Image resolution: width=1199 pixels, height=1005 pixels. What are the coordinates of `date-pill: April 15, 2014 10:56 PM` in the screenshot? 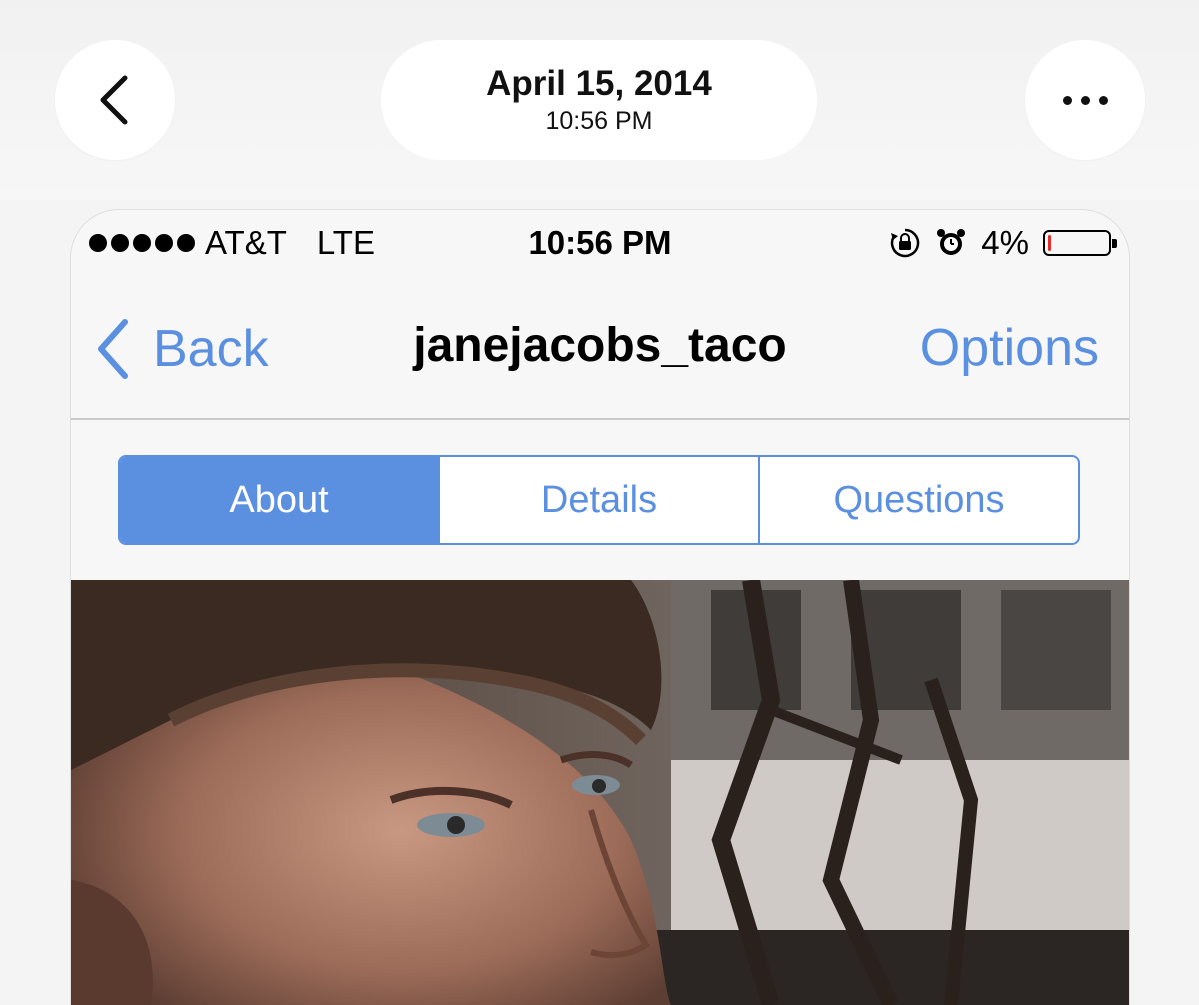 It's located at (599, 100).